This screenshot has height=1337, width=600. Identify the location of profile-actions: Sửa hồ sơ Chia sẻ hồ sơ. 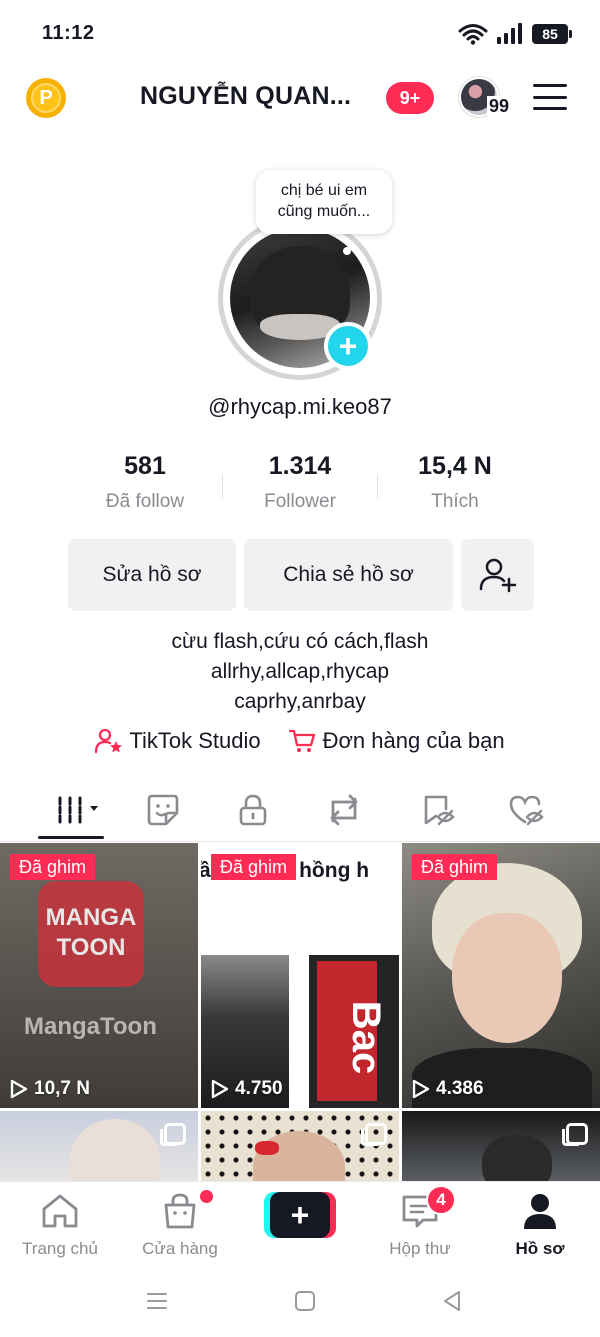
(301, 575).